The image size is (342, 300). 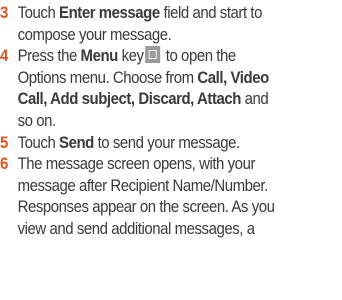 I want to click on ui-term: Call, Add subject, Discard, Attach, so click(x=129, y=99).